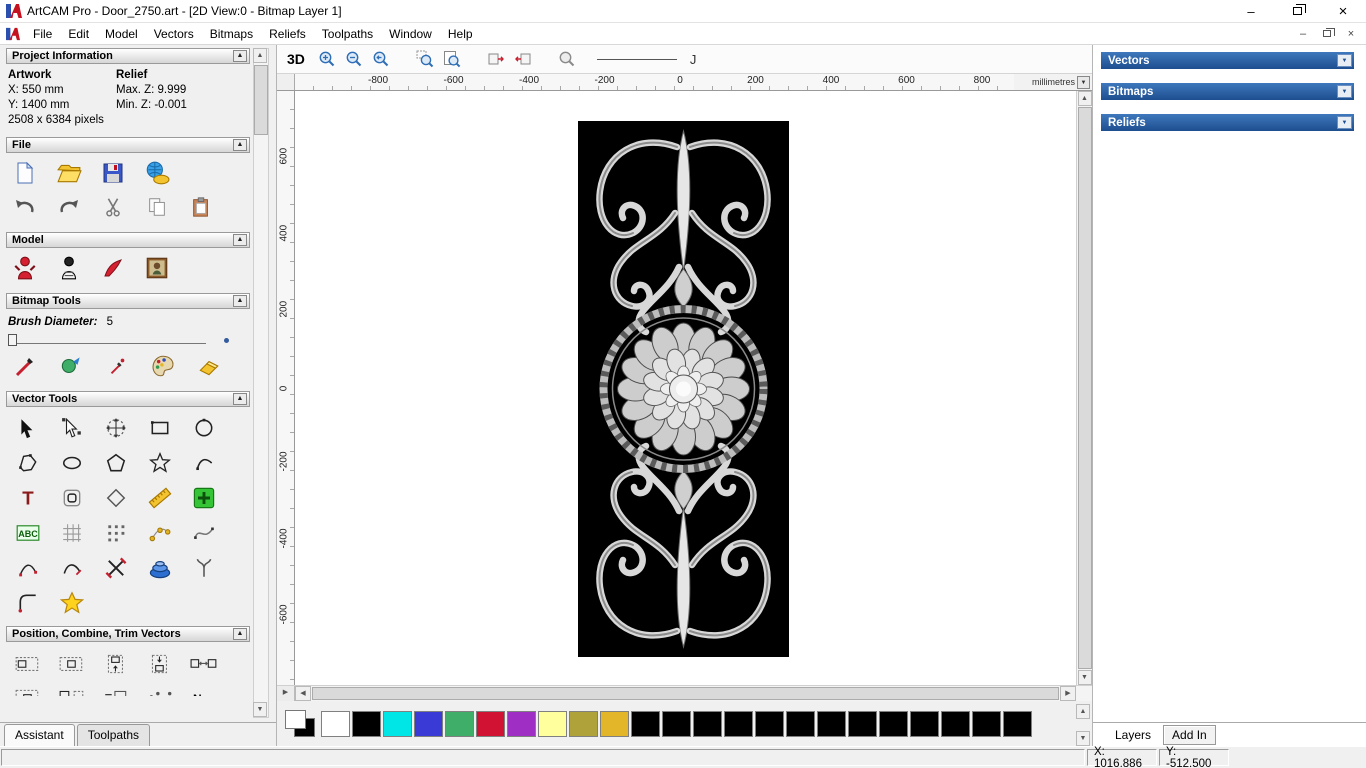 The width and height of the screenshot is (1366, 768). Describe the element at coordinates (1189, 734) in the screenshot. I see `tab-add-in: Add In` at that location.